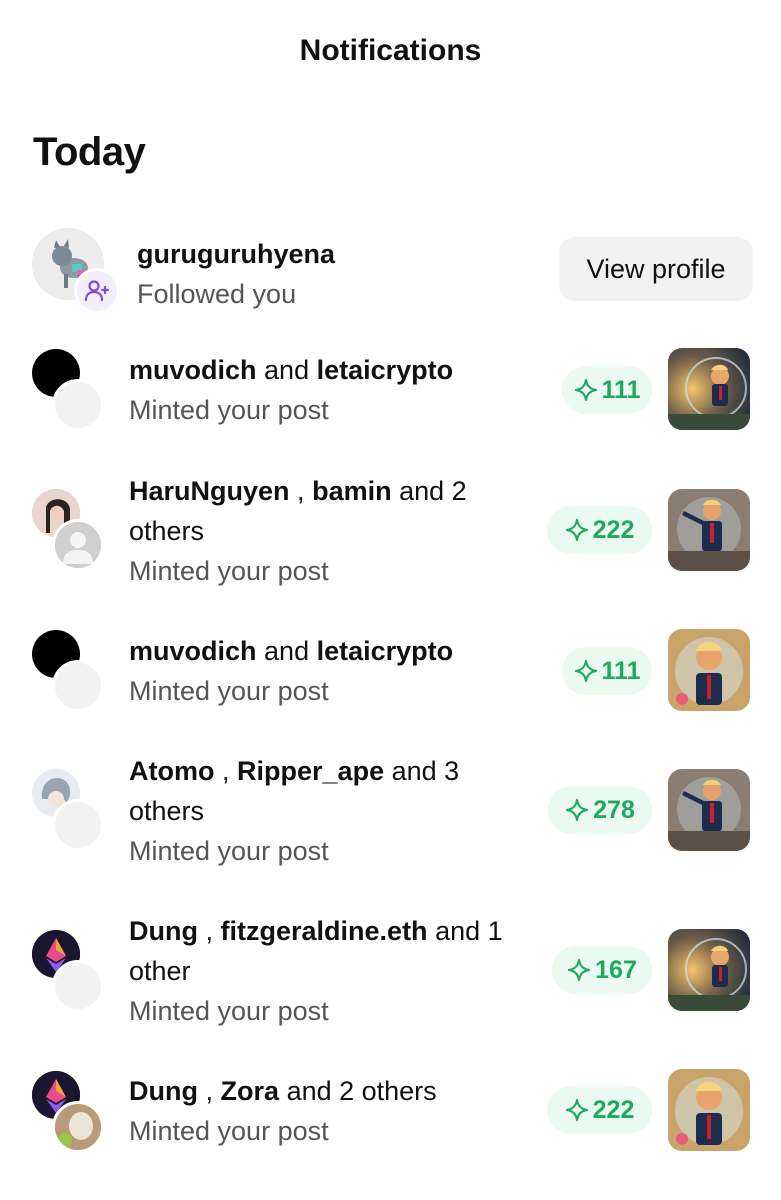  I want to click on mint-count-badge: 278, so click(600, 810).